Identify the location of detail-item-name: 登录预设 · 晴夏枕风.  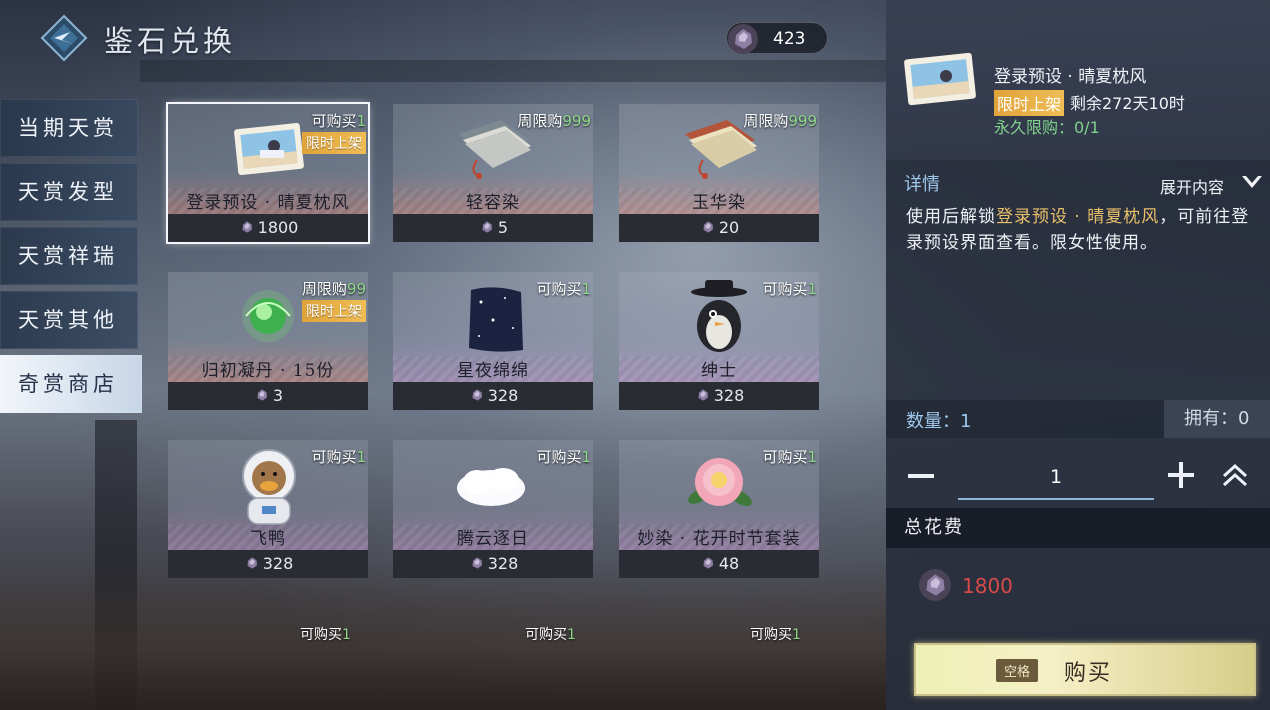
(1070, 77).